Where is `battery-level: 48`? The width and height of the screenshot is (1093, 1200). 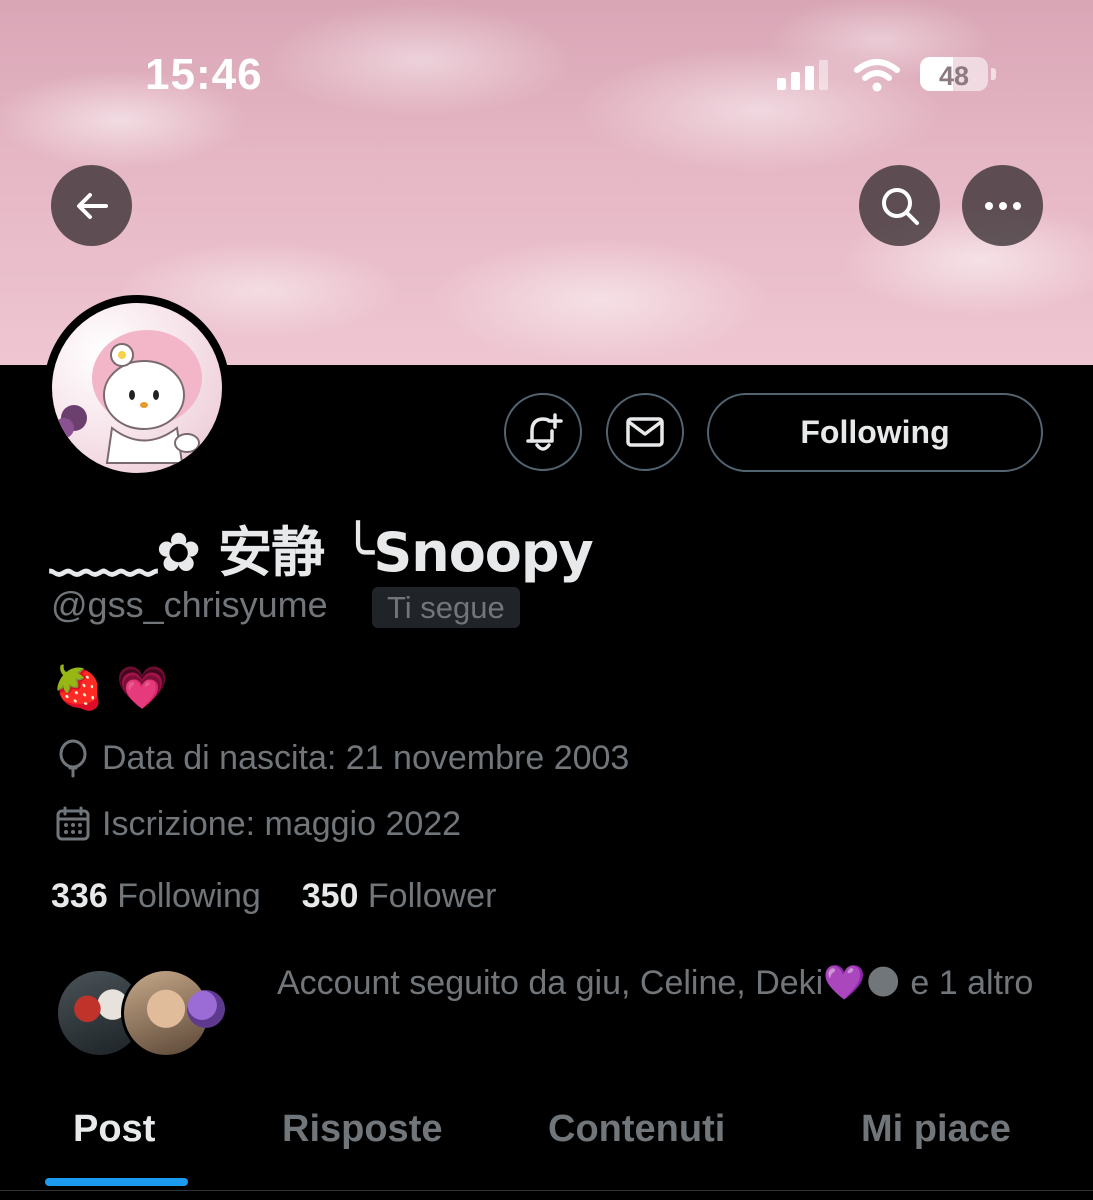 battery-level: 48 is located at coordinates (954, 76).